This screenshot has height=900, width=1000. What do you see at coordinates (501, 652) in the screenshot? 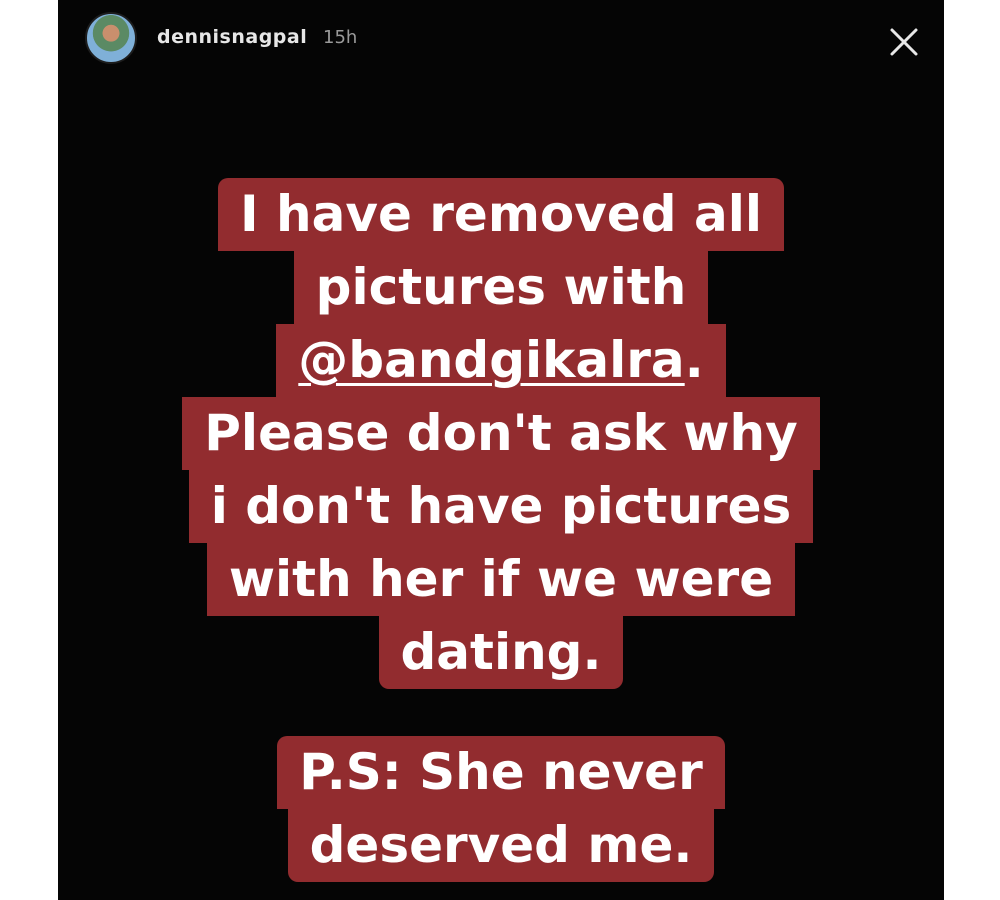
I see `caption-line: dating.` at bounding box center [501, 652].